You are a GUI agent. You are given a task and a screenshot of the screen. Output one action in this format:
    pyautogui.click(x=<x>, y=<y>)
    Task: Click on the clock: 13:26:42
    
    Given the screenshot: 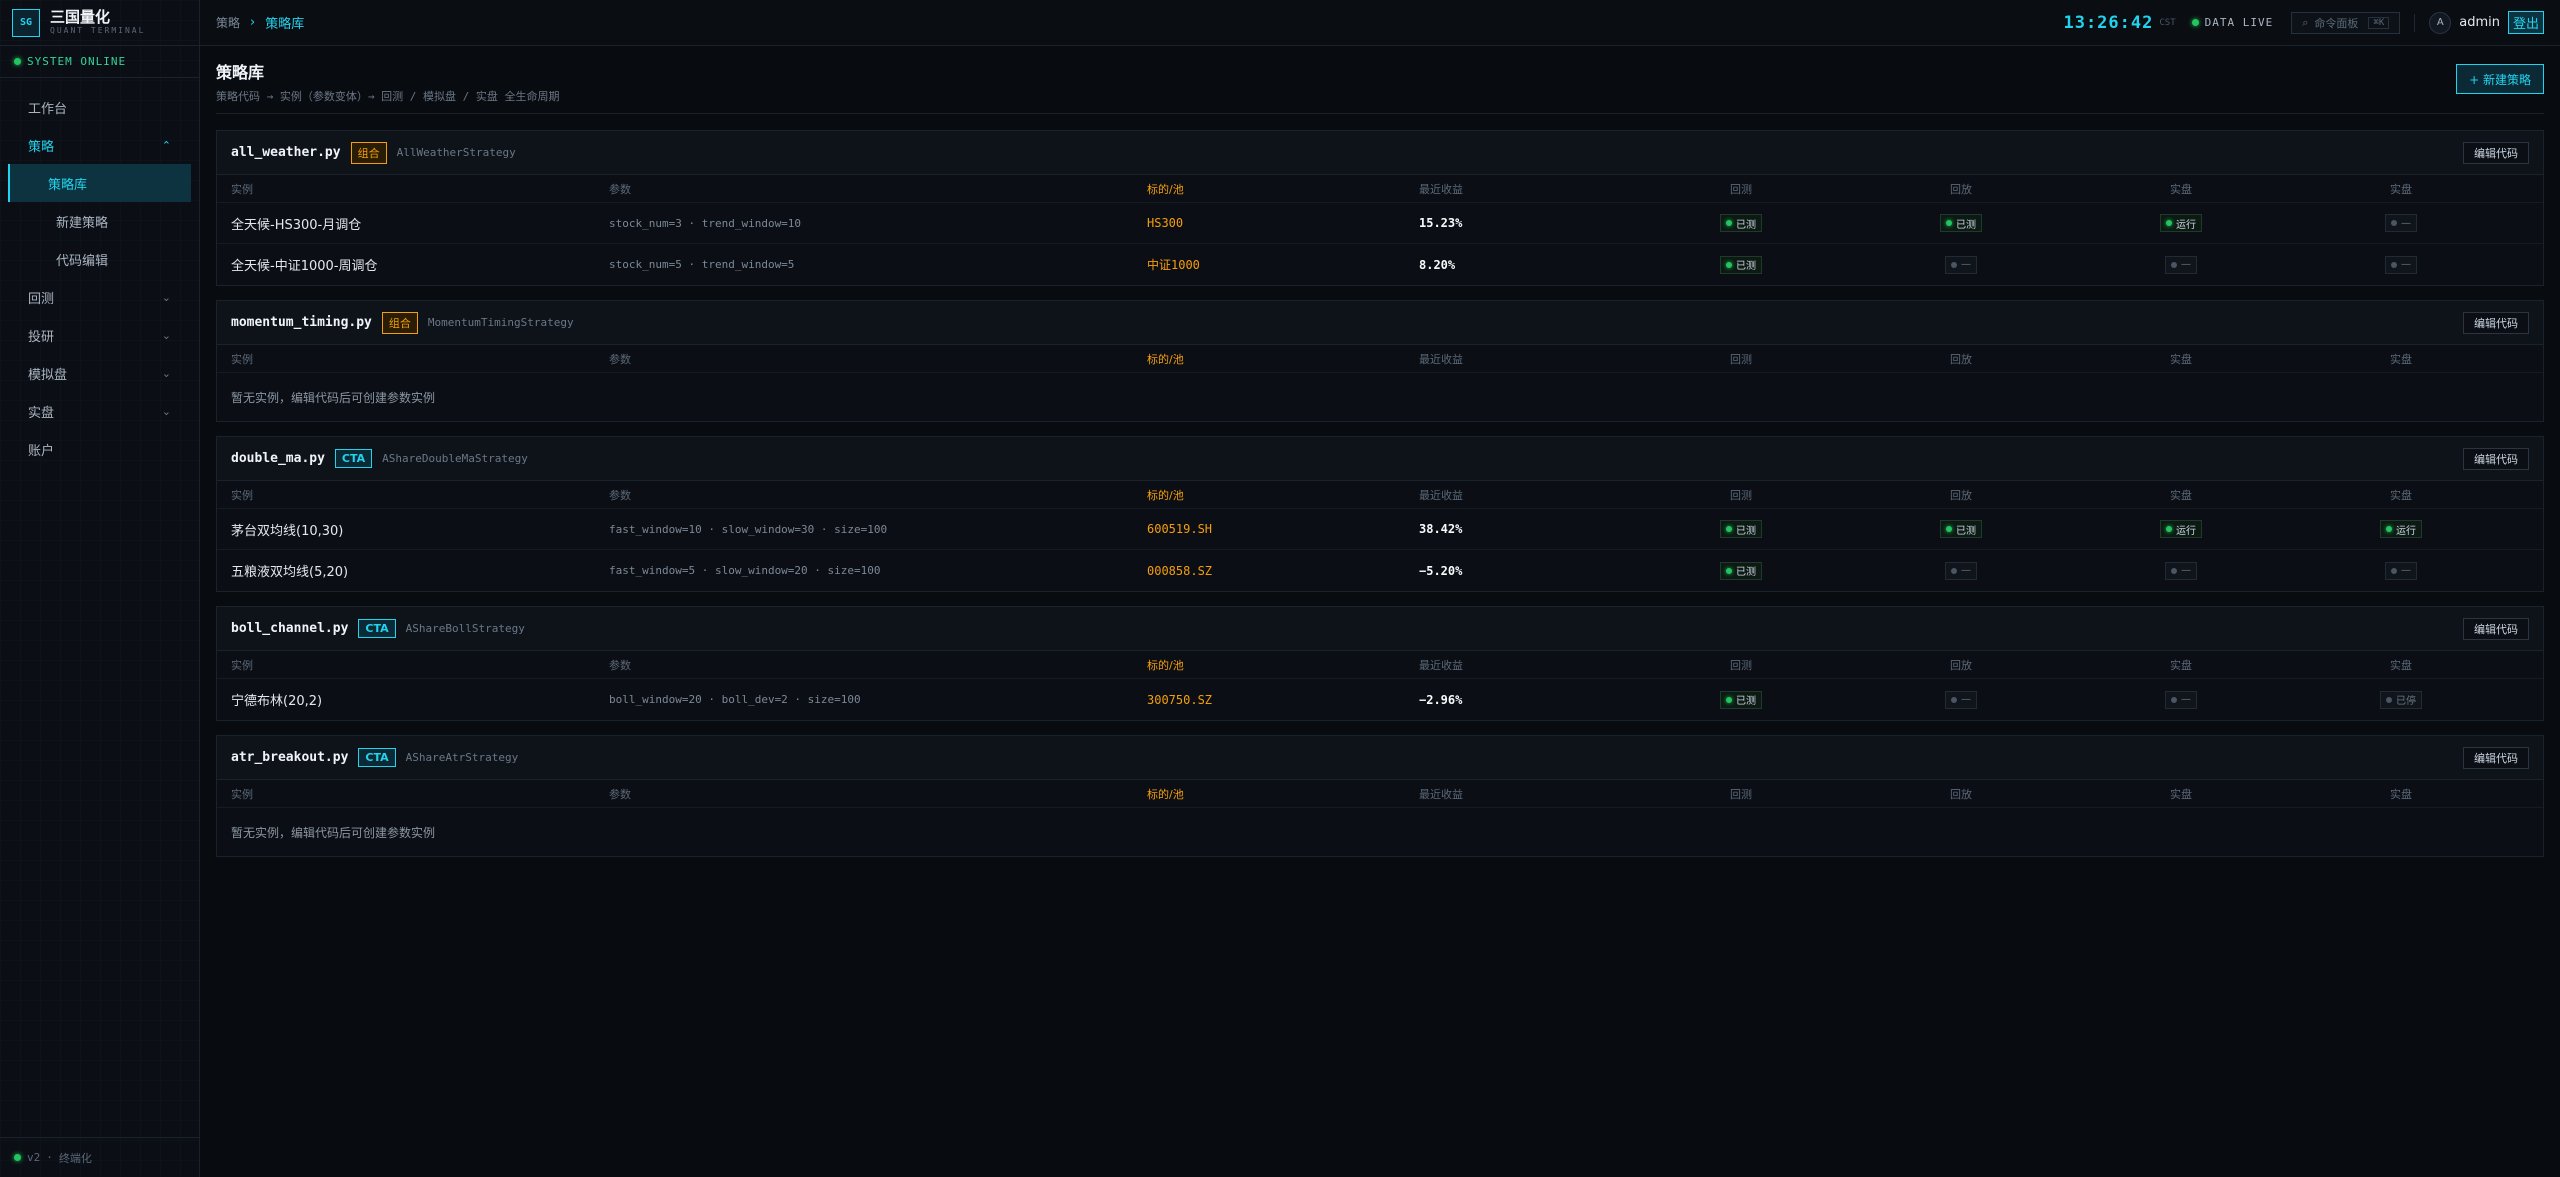 What is the action you would take?
    pyautogui.click(x=2108, y=22)
    